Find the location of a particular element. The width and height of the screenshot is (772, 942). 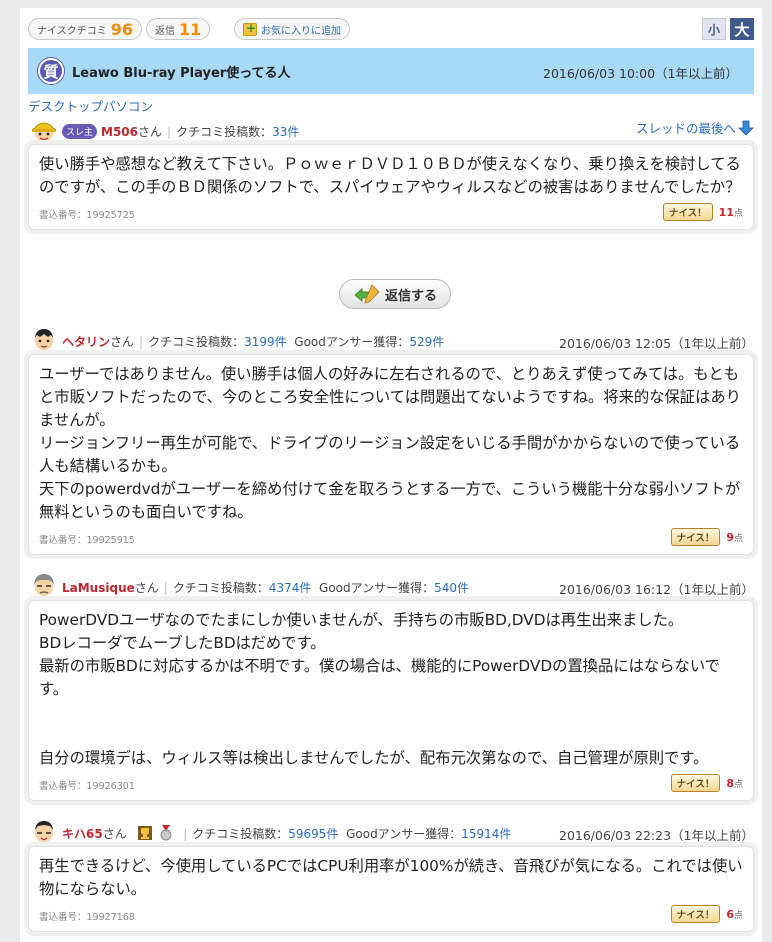

good-answer-count: 15914件 is located at coordinates (486, 834).